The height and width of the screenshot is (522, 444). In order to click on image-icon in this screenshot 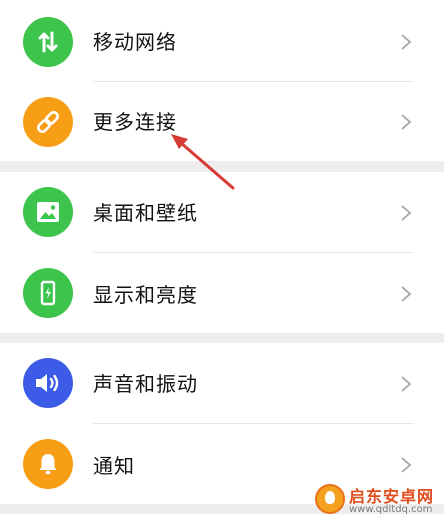, I will do `click(48, 212)`.